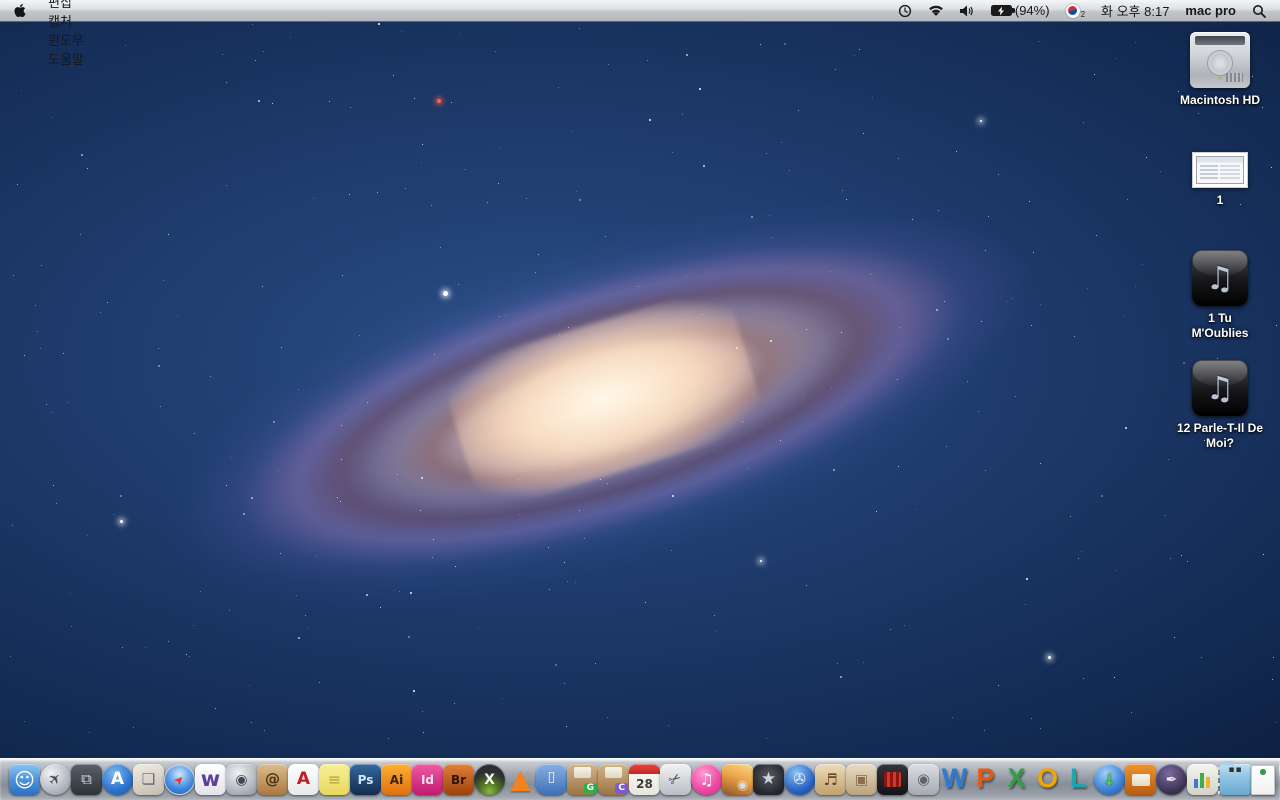  Describe the element at coordinates (985, 778) in the screenshot. I see `ms-powerpoint-icon: P` at that location.